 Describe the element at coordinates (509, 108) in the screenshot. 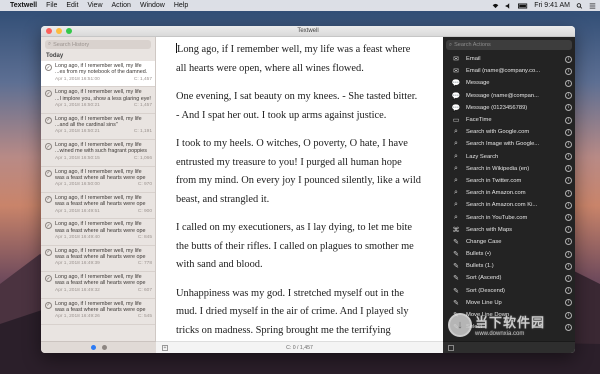

I see `action-item: 💬 Message (0123456789) i` at that location.